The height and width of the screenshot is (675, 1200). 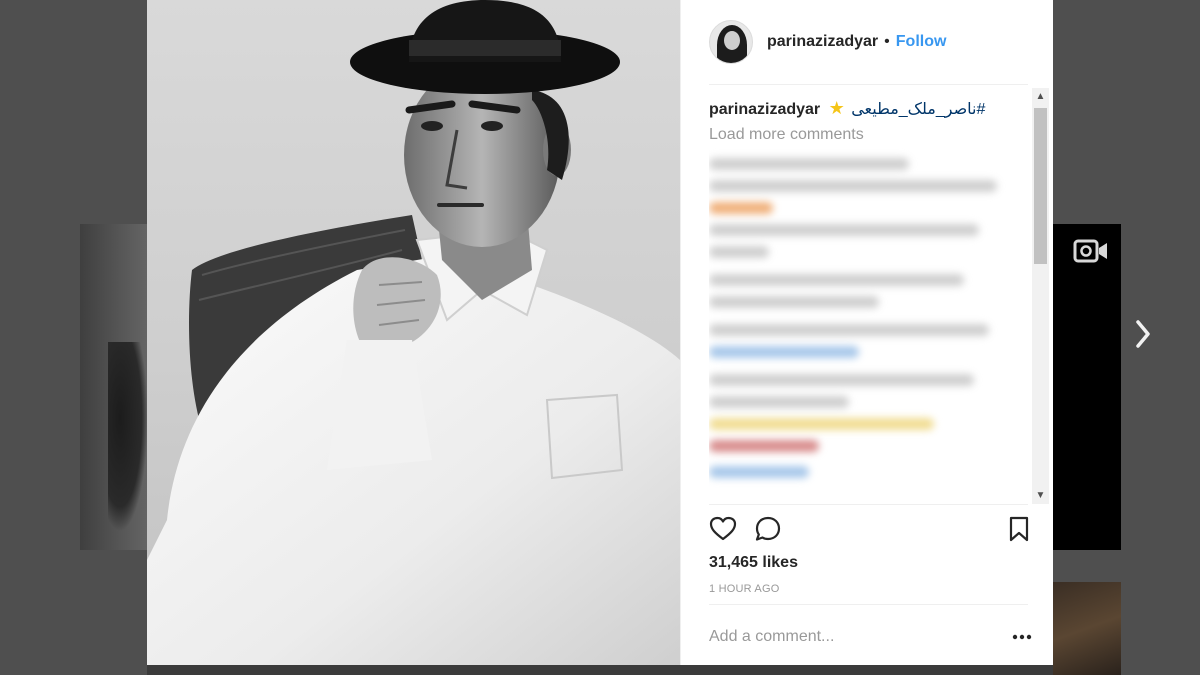 What do you see at coordinates (849, 637) in the screenshot?
I see `add-comment-input` at bounding box center [849, 637].